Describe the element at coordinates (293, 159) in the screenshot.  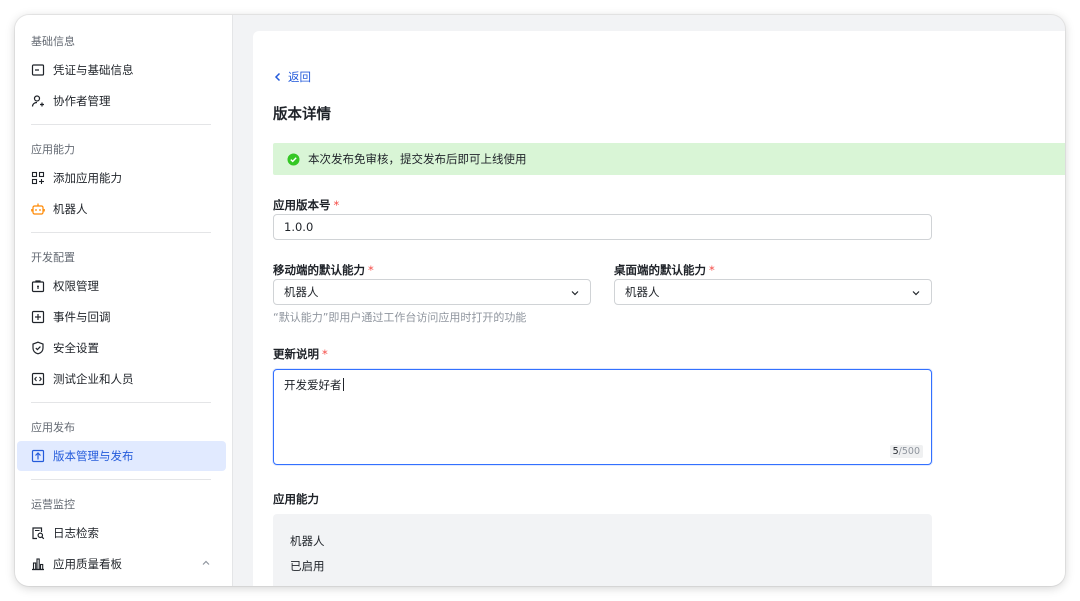
I see `check-circle-icon` at that location.